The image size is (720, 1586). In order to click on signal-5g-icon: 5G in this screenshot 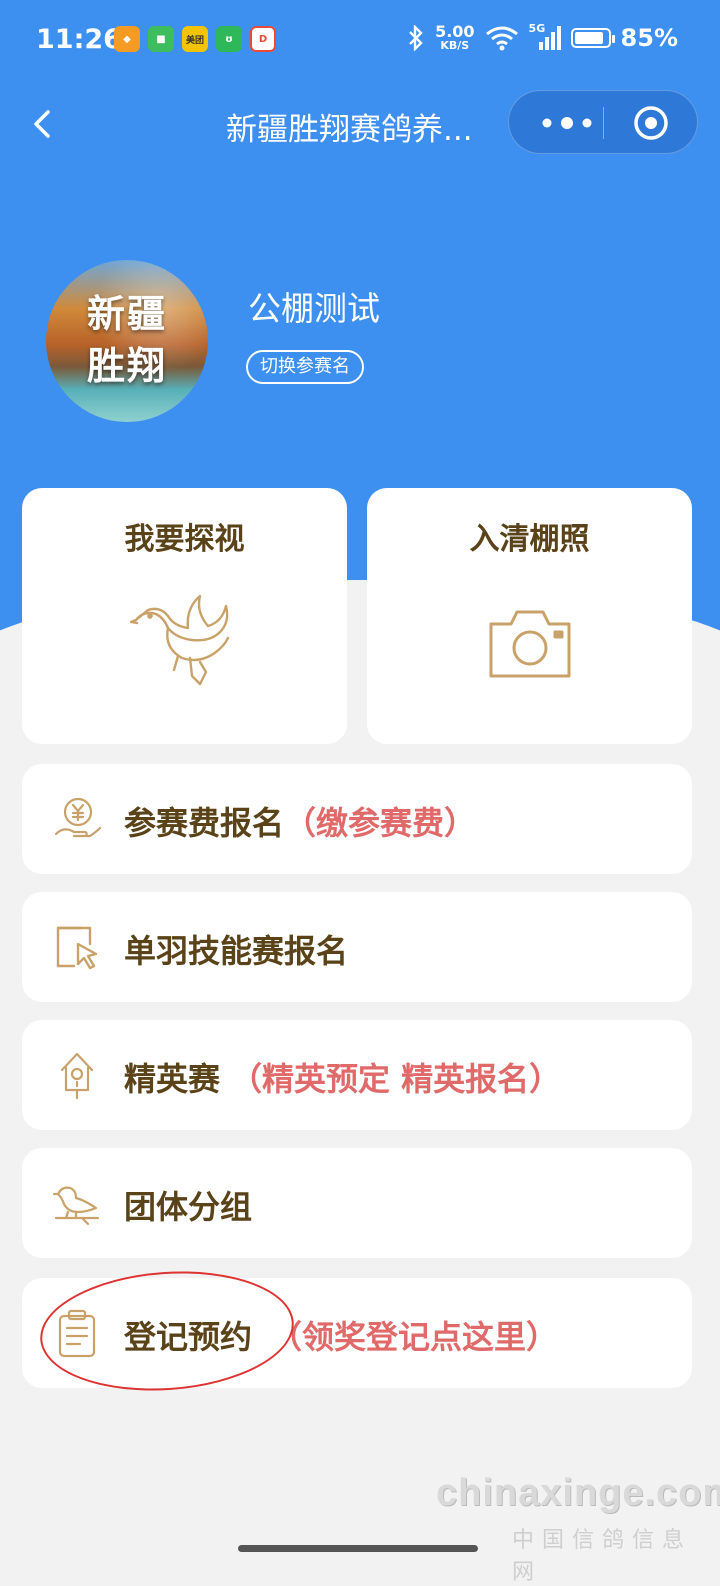, I will do `click(545, 37)`.